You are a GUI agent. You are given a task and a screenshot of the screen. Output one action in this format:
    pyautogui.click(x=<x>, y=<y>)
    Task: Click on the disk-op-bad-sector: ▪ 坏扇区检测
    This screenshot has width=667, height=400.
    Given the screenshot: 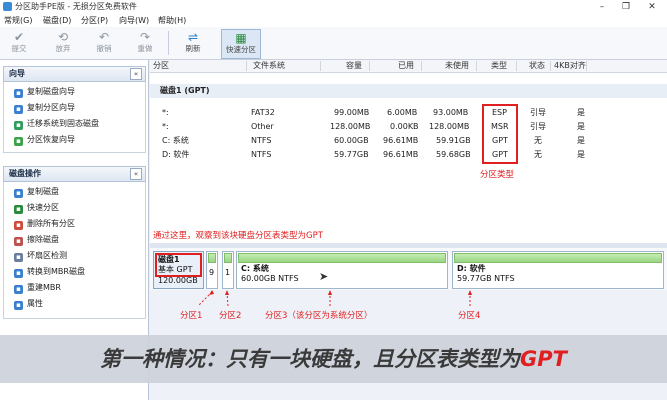 What is the action you would take?
    pyautogui.click(x=40, y=256)
    